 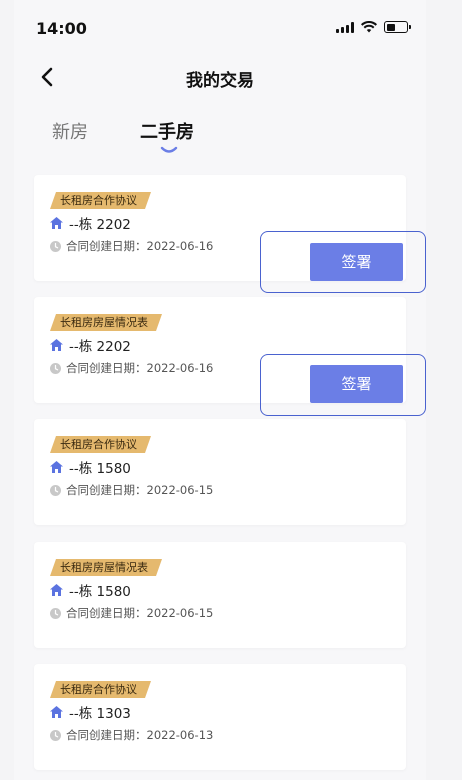 What do you see at coordinates (220, 133) in the screenshot?
I see `tab-bar: 新房 二手房` at bounding box center [220, 133].